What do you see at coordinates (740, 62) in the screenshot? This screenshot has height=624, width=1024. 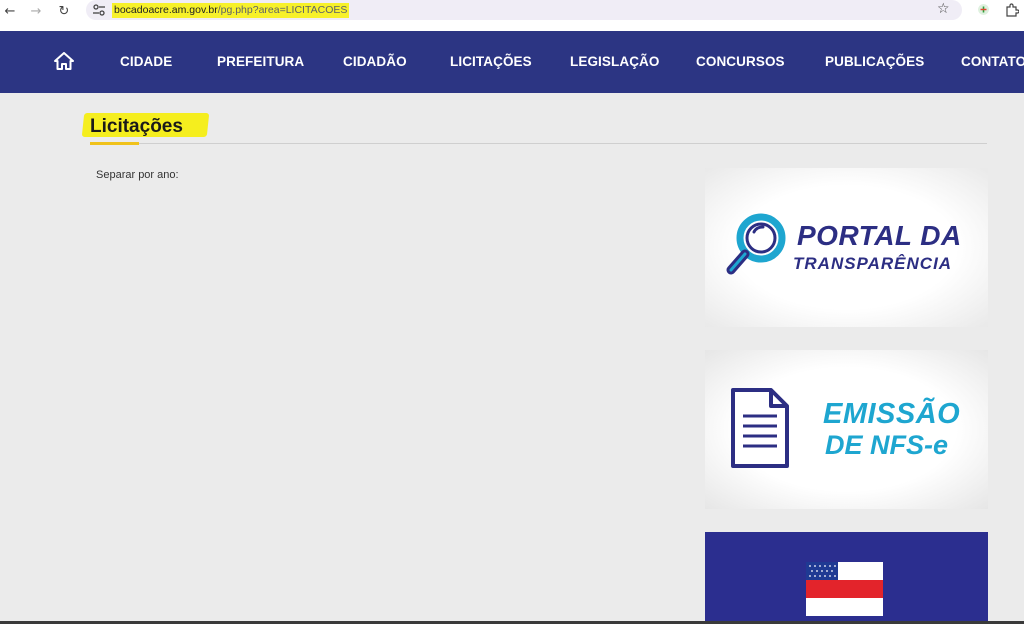 I see `nav-item-concursos: CONCURSOS` at bounding box center [740, 62].